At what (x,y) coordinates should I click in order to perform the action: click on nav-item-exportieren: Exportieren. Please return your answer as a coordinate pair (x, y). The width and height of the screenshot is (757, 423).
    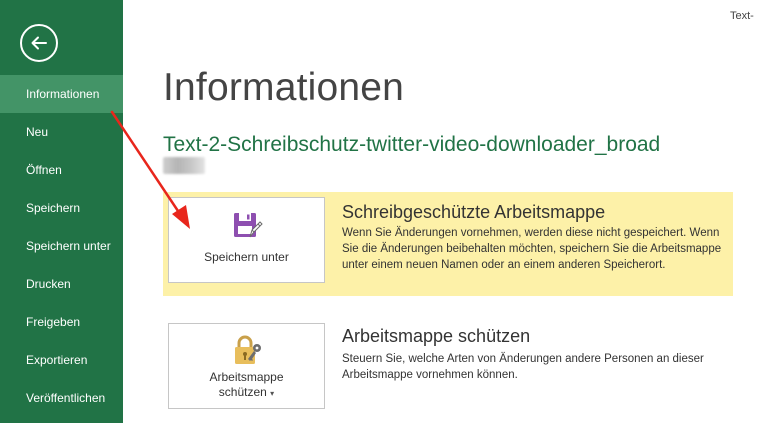
    Looking at the image, I should click on (61, 360).